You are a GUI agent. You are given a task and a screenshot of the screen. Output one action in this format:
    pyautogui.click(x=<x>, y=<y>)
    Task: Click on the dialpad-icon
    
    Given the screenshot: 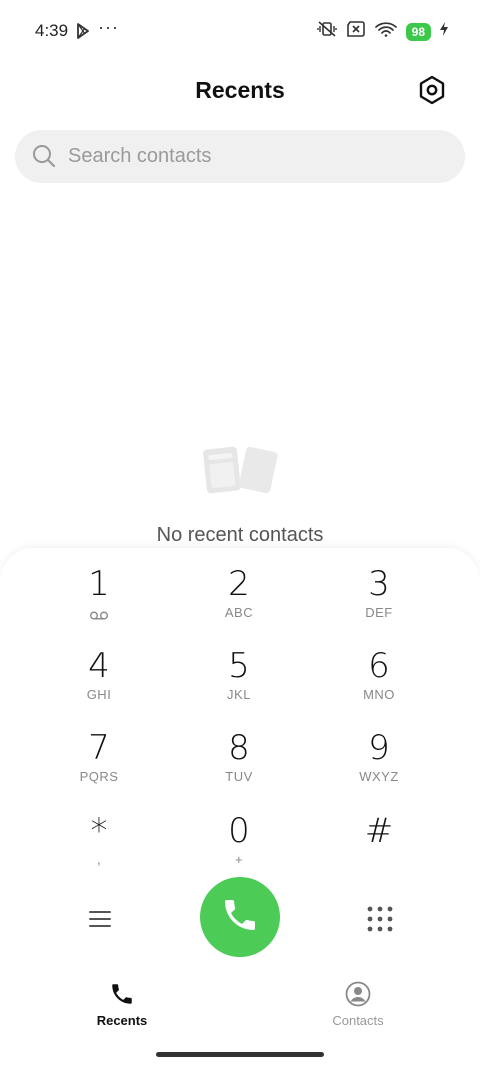 What is the action you would take?
    pyautogui.click(x=380, y=921)
    